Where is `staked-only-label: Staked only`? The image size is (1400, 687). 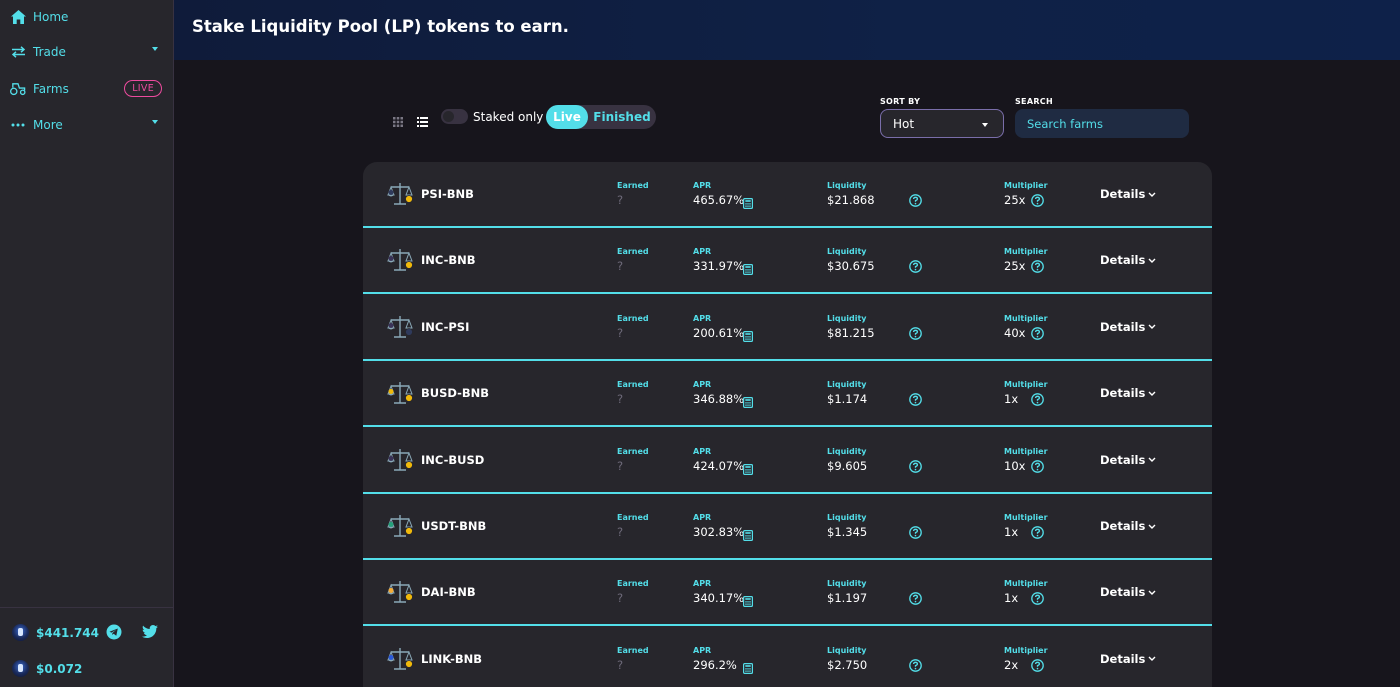
staked-only-label: Staked only is located at coordinates (508, 117).